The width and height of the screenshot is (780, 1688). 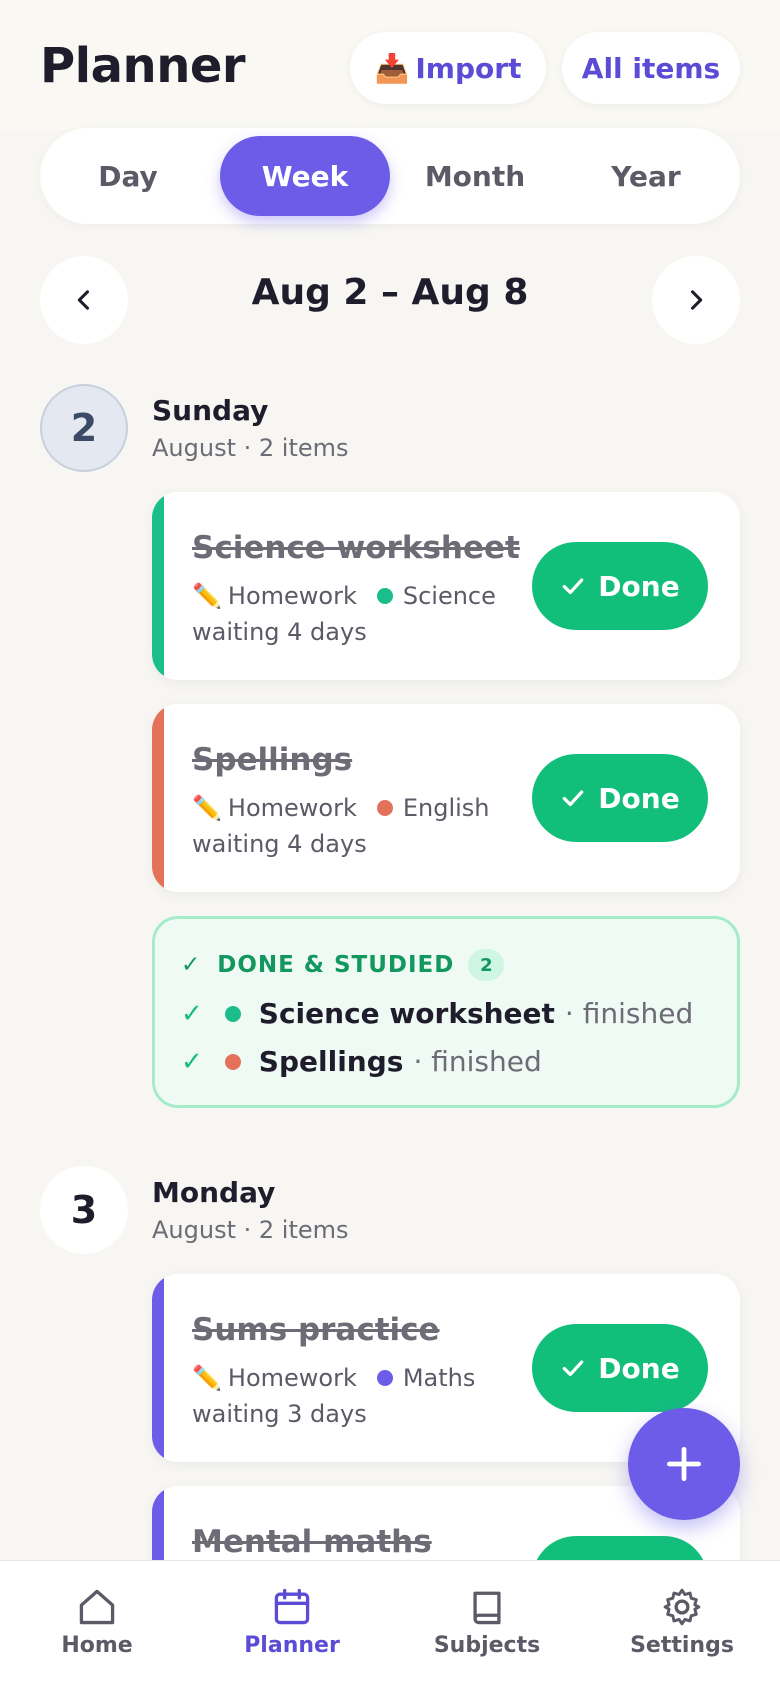 I want to click on task-subject: English, so click(x=446, y=808).